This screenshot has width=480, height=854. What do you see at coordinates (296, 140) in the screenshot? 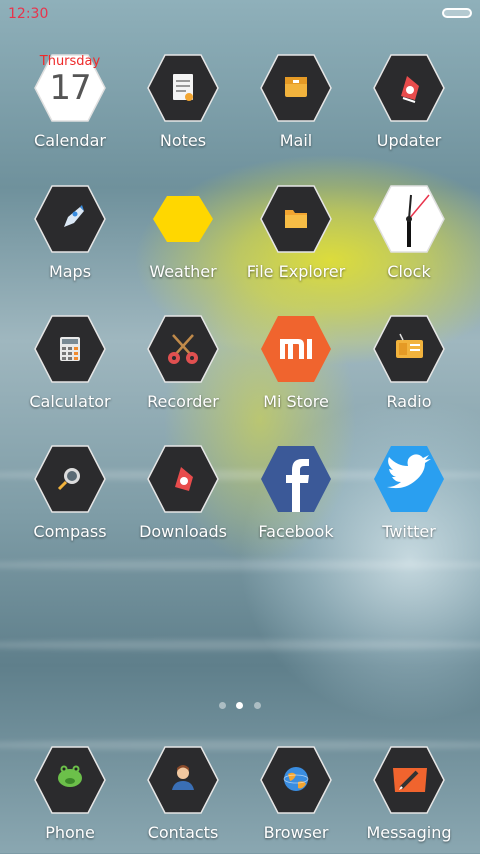
I see `app-label: Mail` at bounding box center [296, 140].